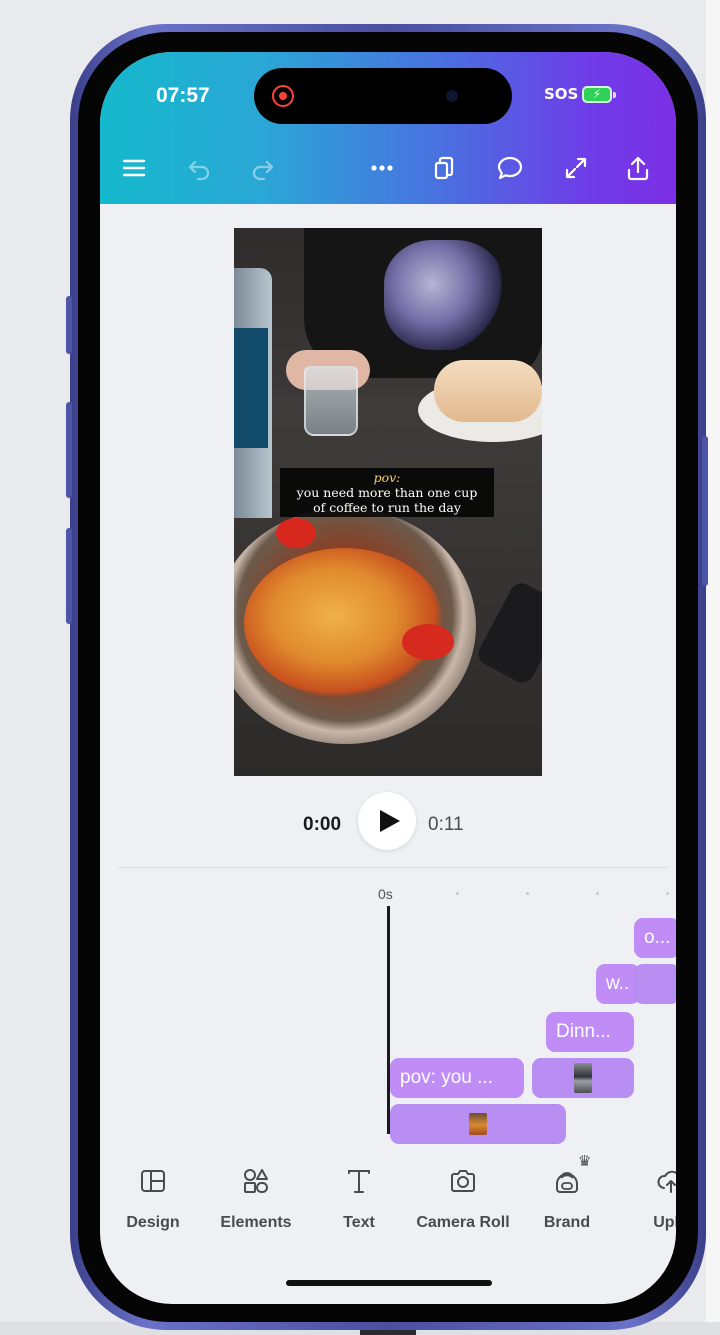 The image size is (720, 1335). Describe the element at coordinates (388, 1020) in the screenshot. I see `playhead` at that location.